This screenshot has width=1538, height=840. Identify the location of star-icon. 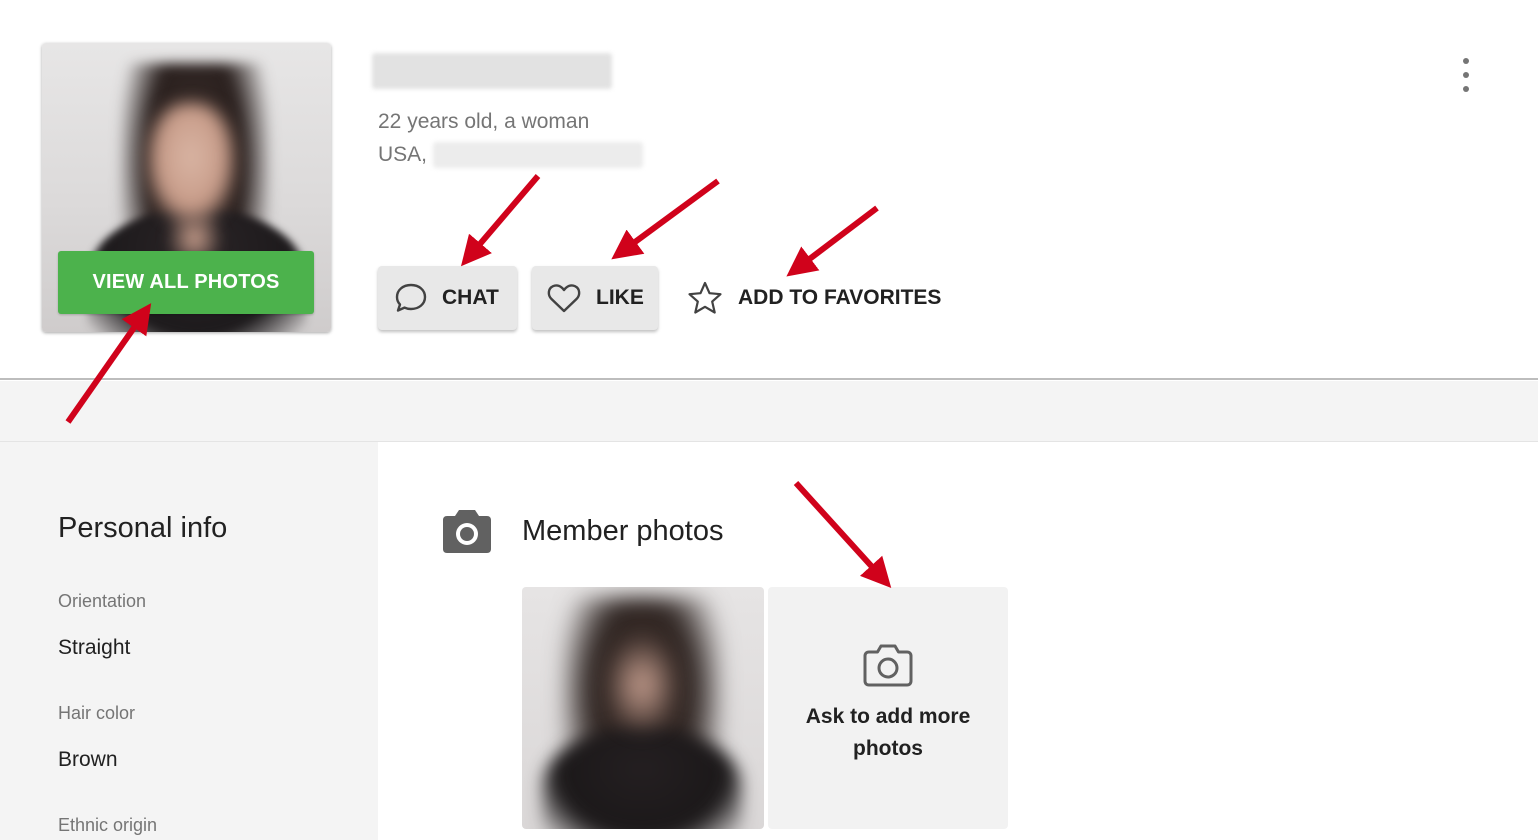
(705, 297).